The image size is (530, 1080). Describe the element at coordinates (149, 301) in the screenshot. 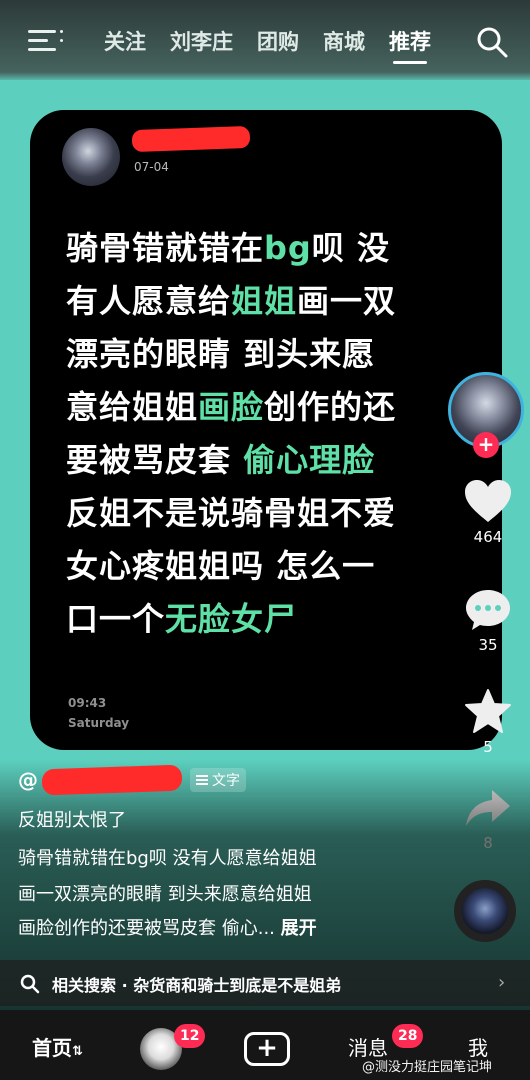

I see `body-text: 有人愿意给` at that location.